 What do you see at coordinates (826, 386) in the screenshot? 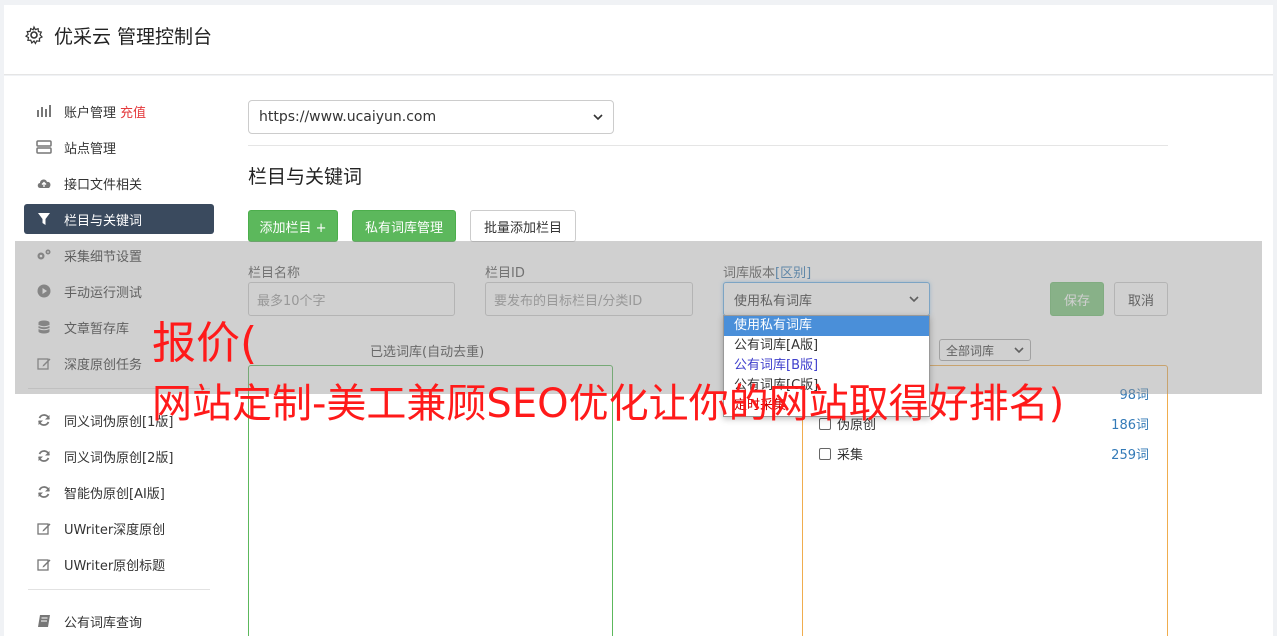
I see `dropdown-option: 公有词库[C版]` at bounding box center [826, 386].